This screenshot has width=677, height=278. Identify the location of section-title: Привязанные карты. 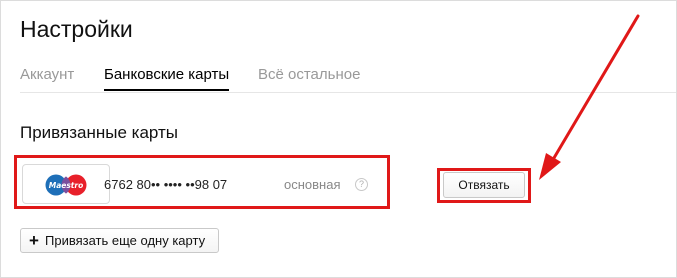
(99, 132).